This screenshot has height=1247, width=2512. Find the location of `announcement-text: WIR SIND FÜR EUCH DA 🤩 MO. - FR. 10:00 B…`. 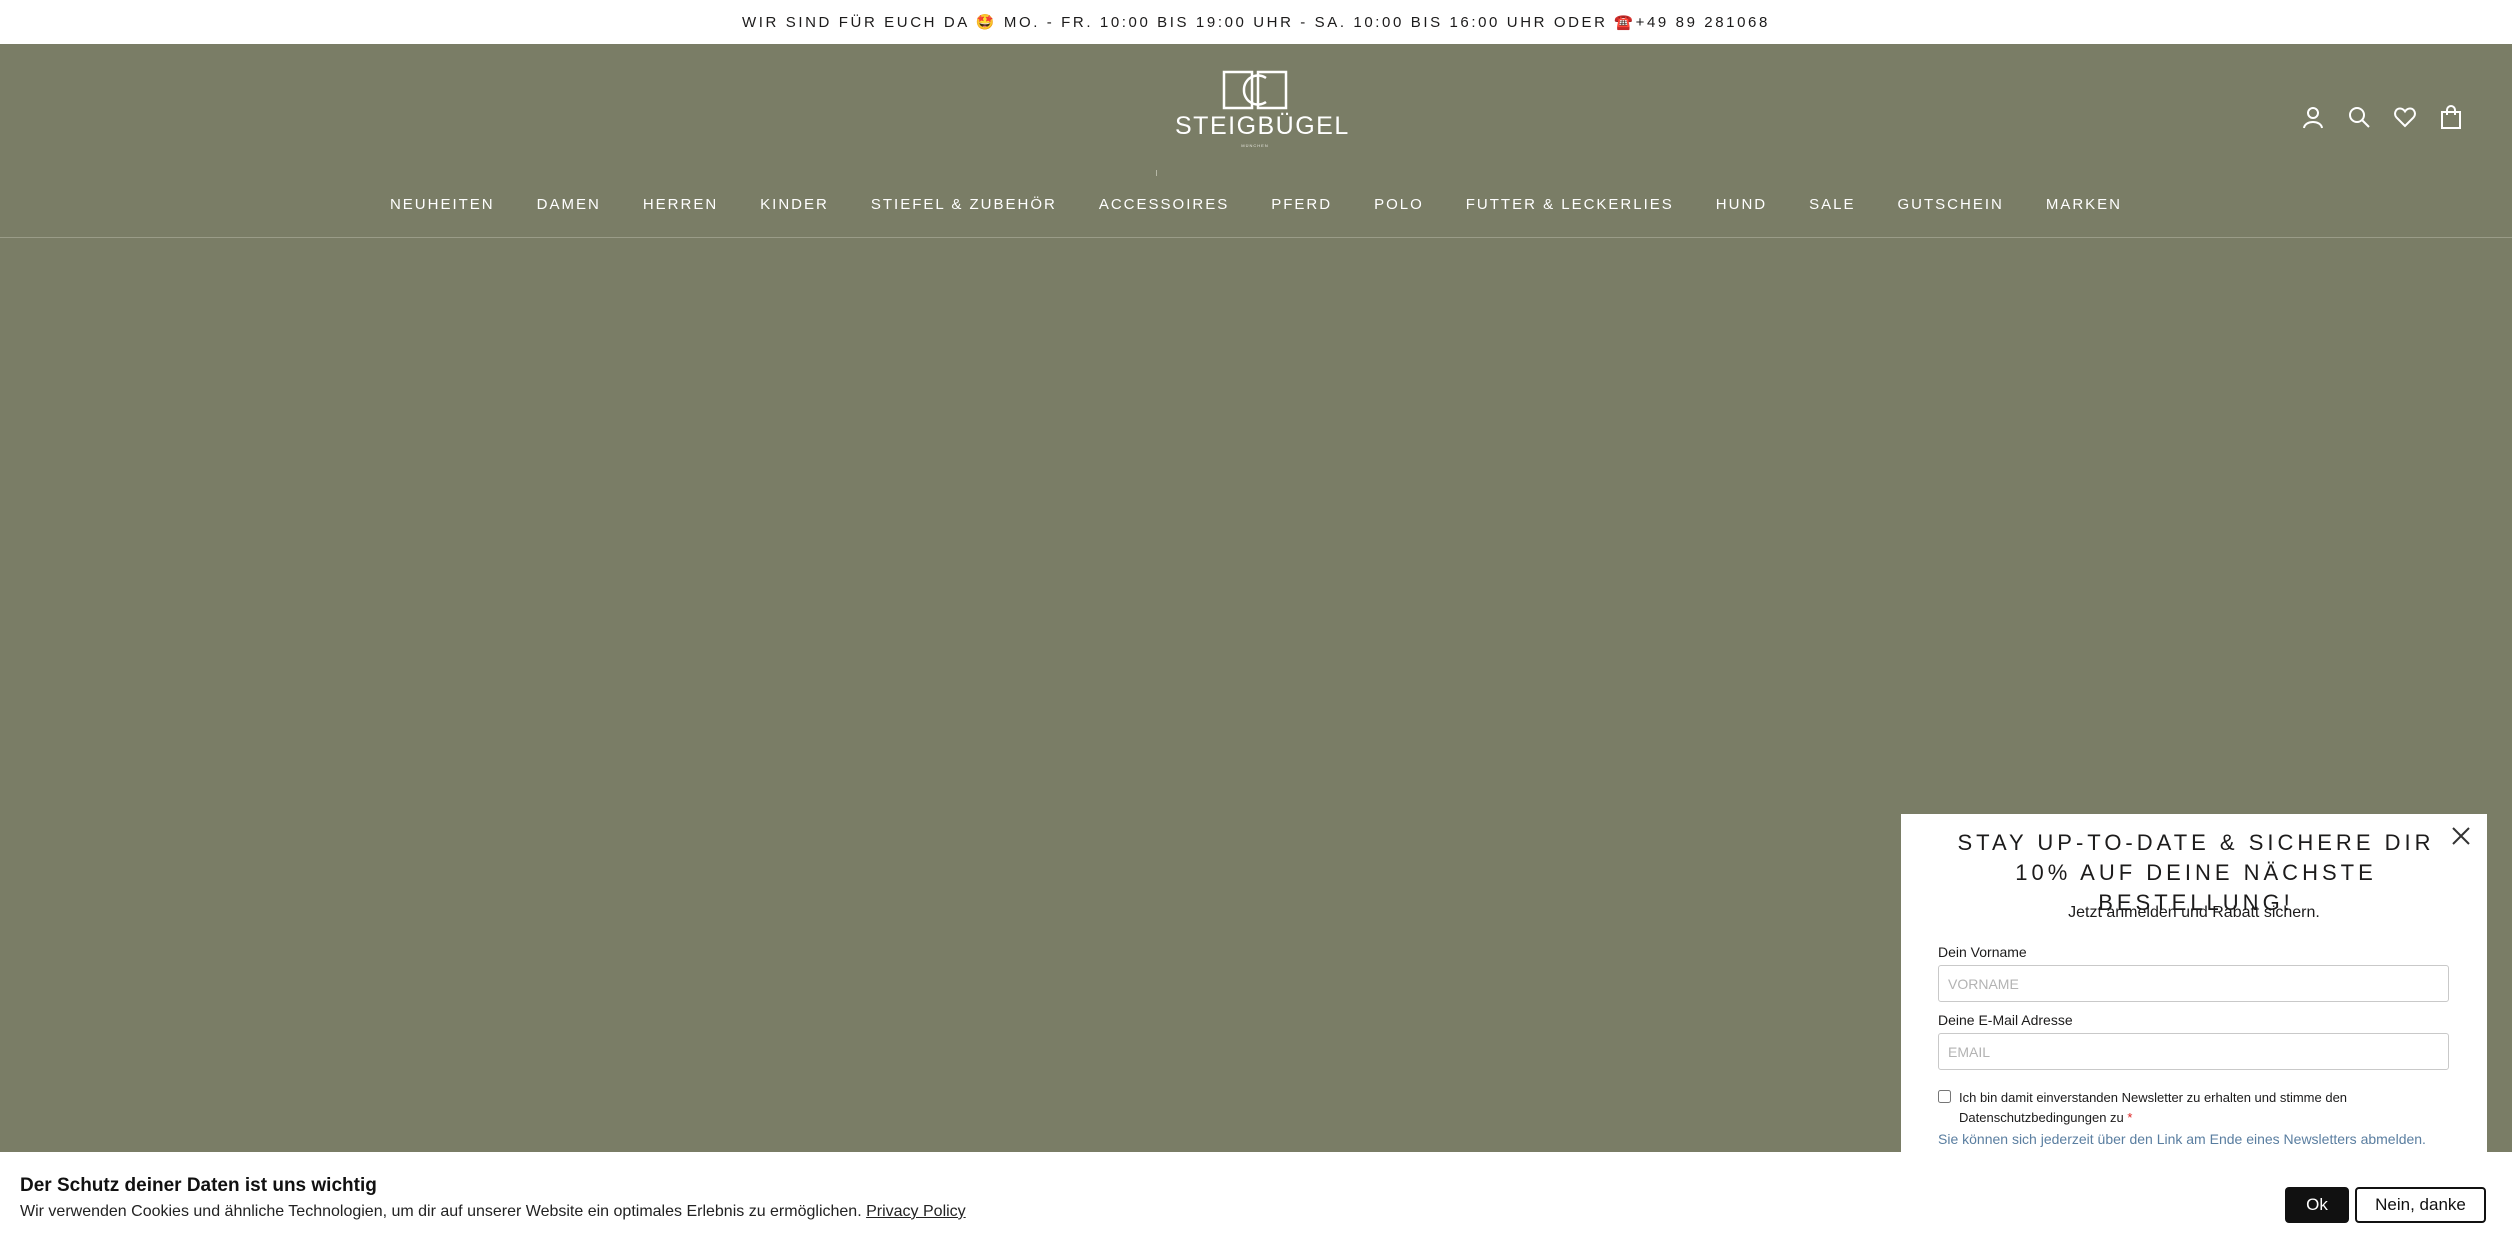

announcement-text: WIR SIND FÜR EUCH DA 🤩 MO. - FR. 10:00 B… is located at coordinates (1256, 22).